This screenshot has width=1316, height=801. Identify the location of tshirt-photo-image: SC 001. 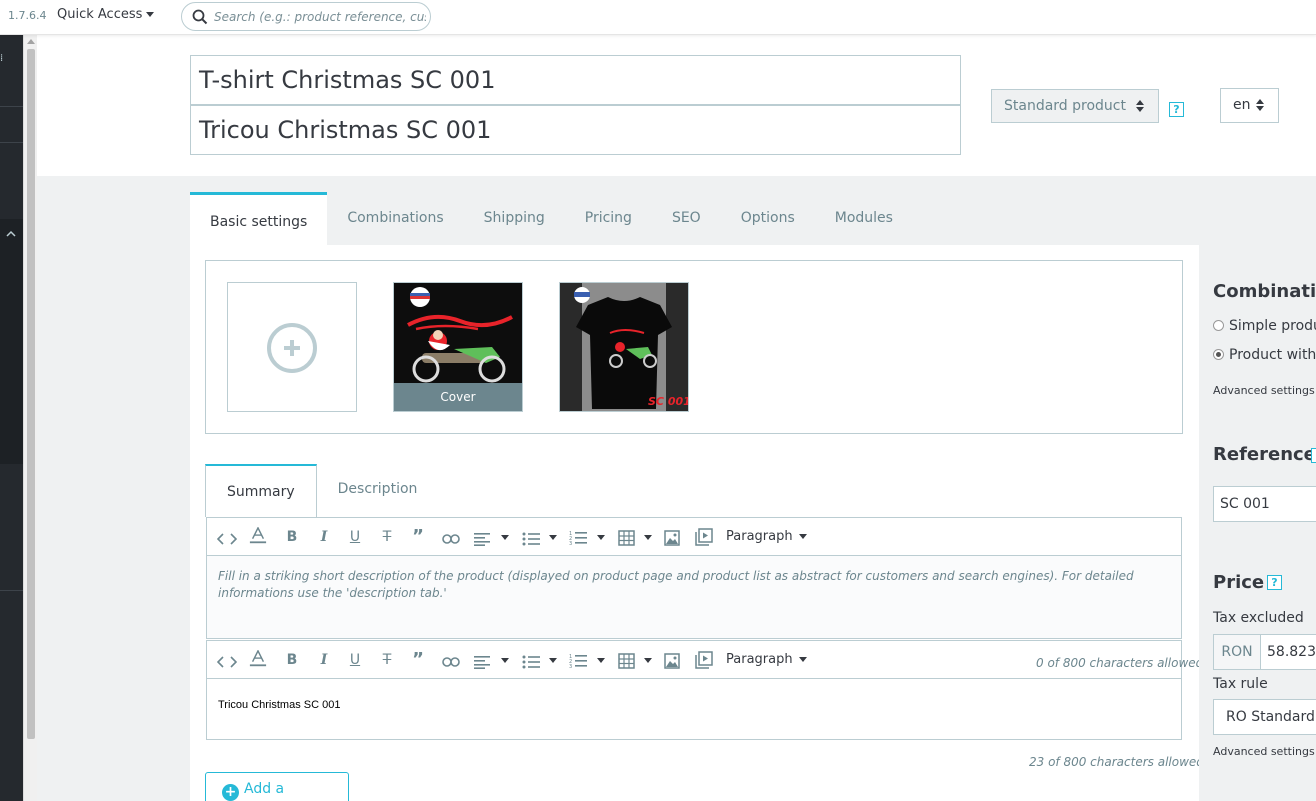
(624, 347).